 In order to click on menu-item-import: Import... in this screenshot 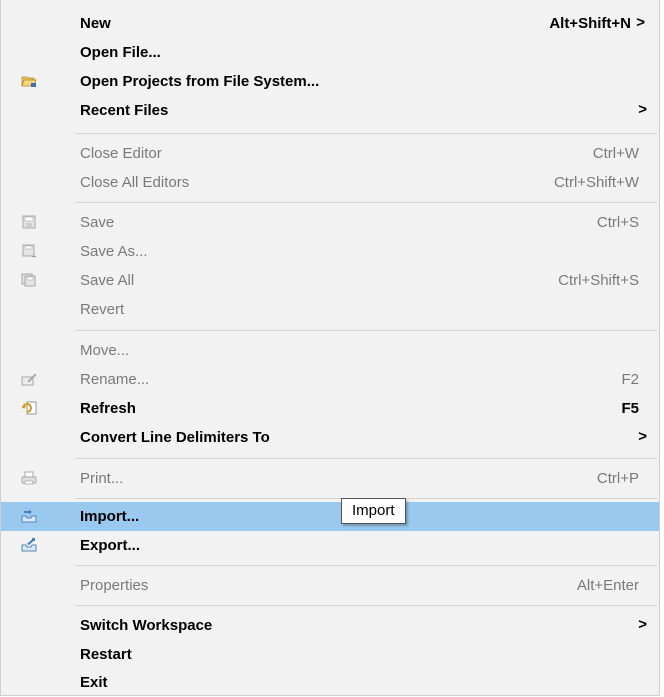, I will do `click(330, 516)`.